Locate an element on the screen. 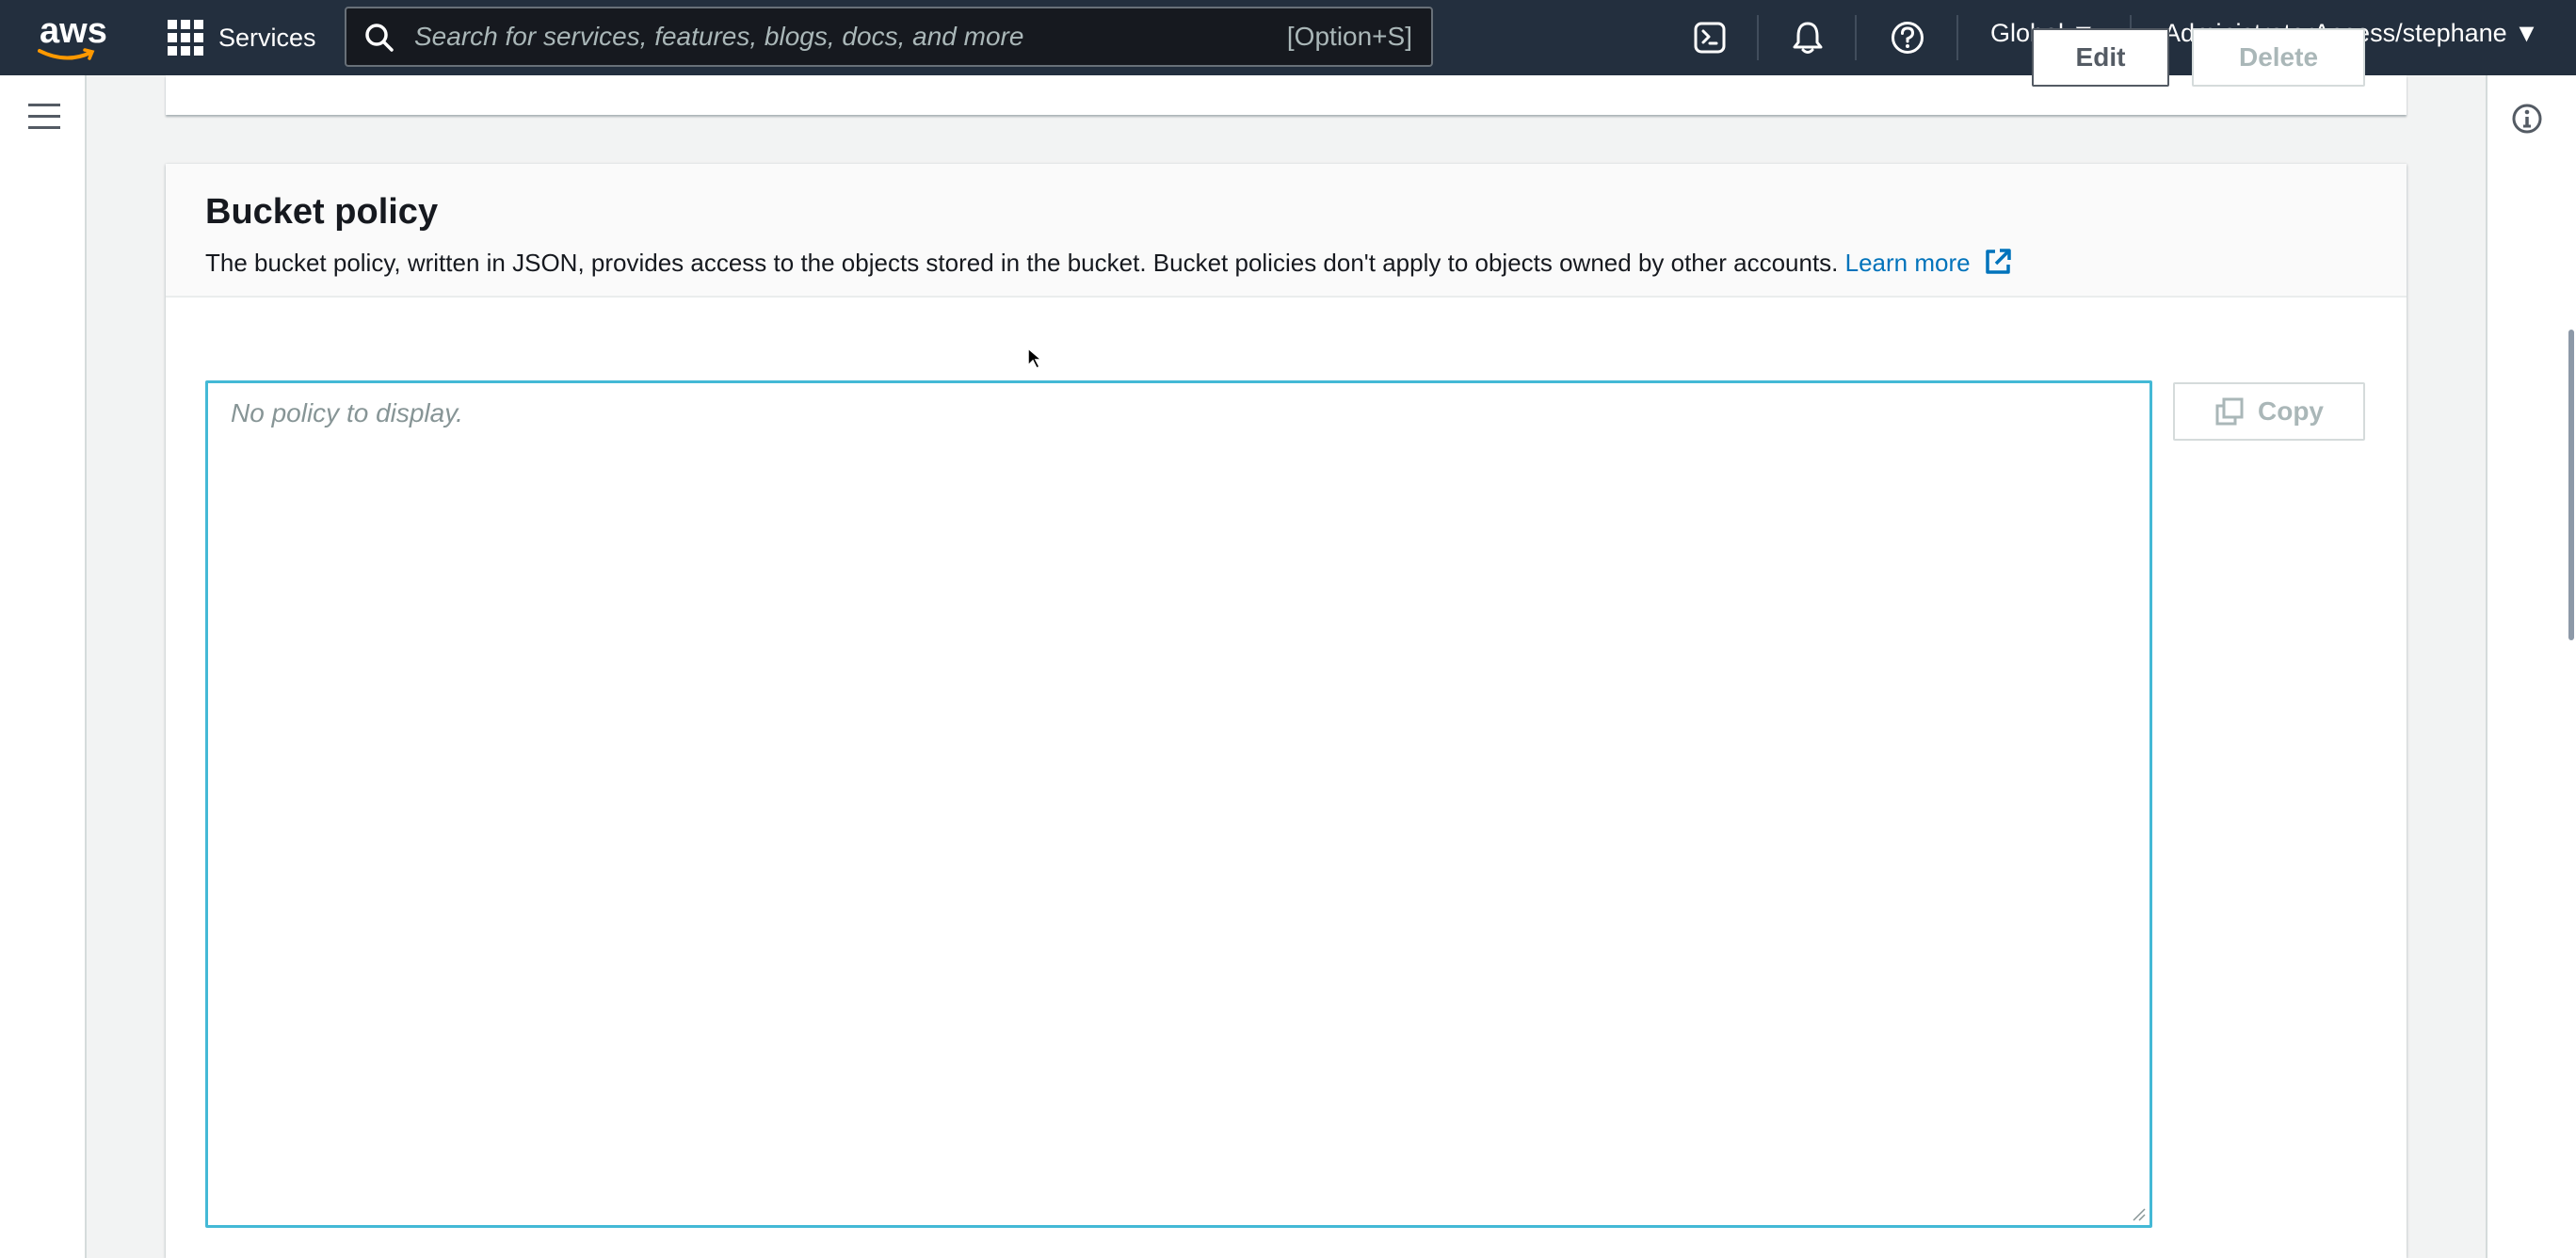  aws-logo-text: aws is located at coordinates (73, 31).